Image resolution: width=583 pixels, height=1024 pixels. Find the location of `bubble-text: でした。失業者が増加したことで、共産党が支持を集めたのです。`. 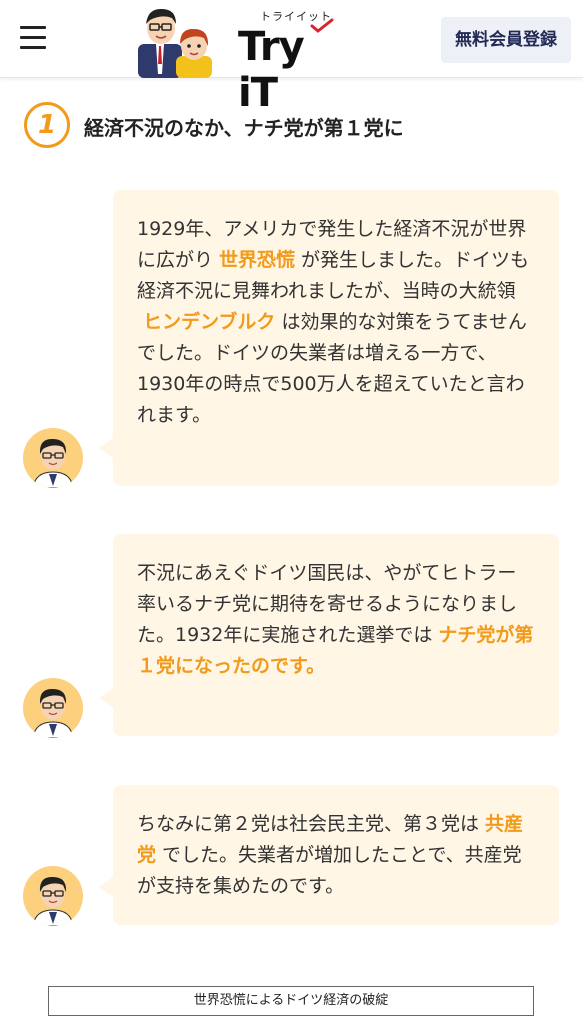

bubble-text: でした。失業者が増加したことで、共産党が支持を集めたのです。 is located at coordinates (329, 870).